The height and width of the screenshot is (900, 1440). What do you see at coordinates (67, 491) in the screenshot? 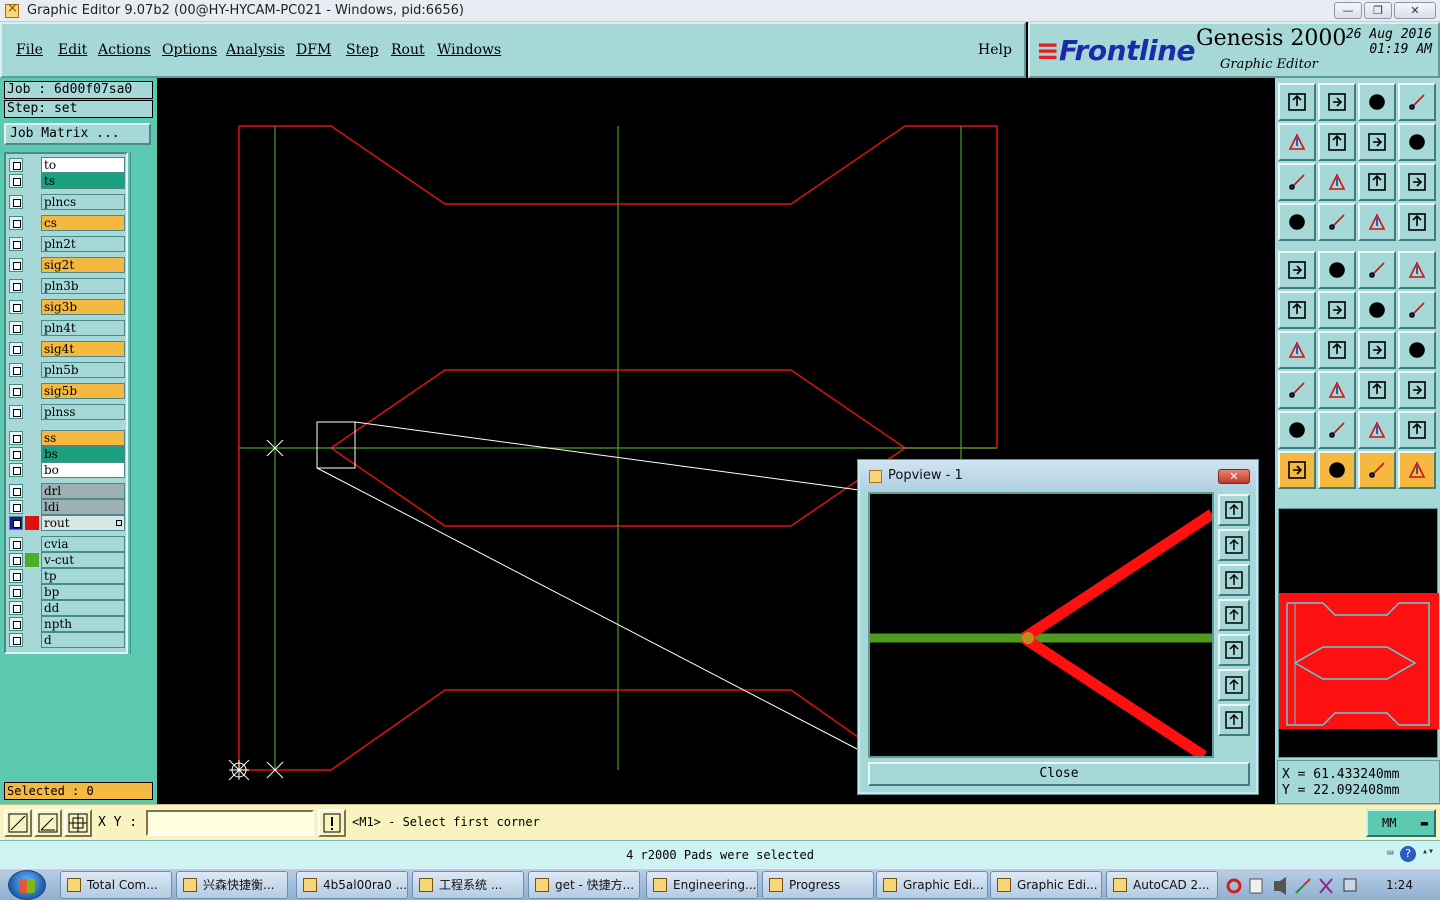
I see `layer-row-drl: drl` at bounding box center [67, 491].